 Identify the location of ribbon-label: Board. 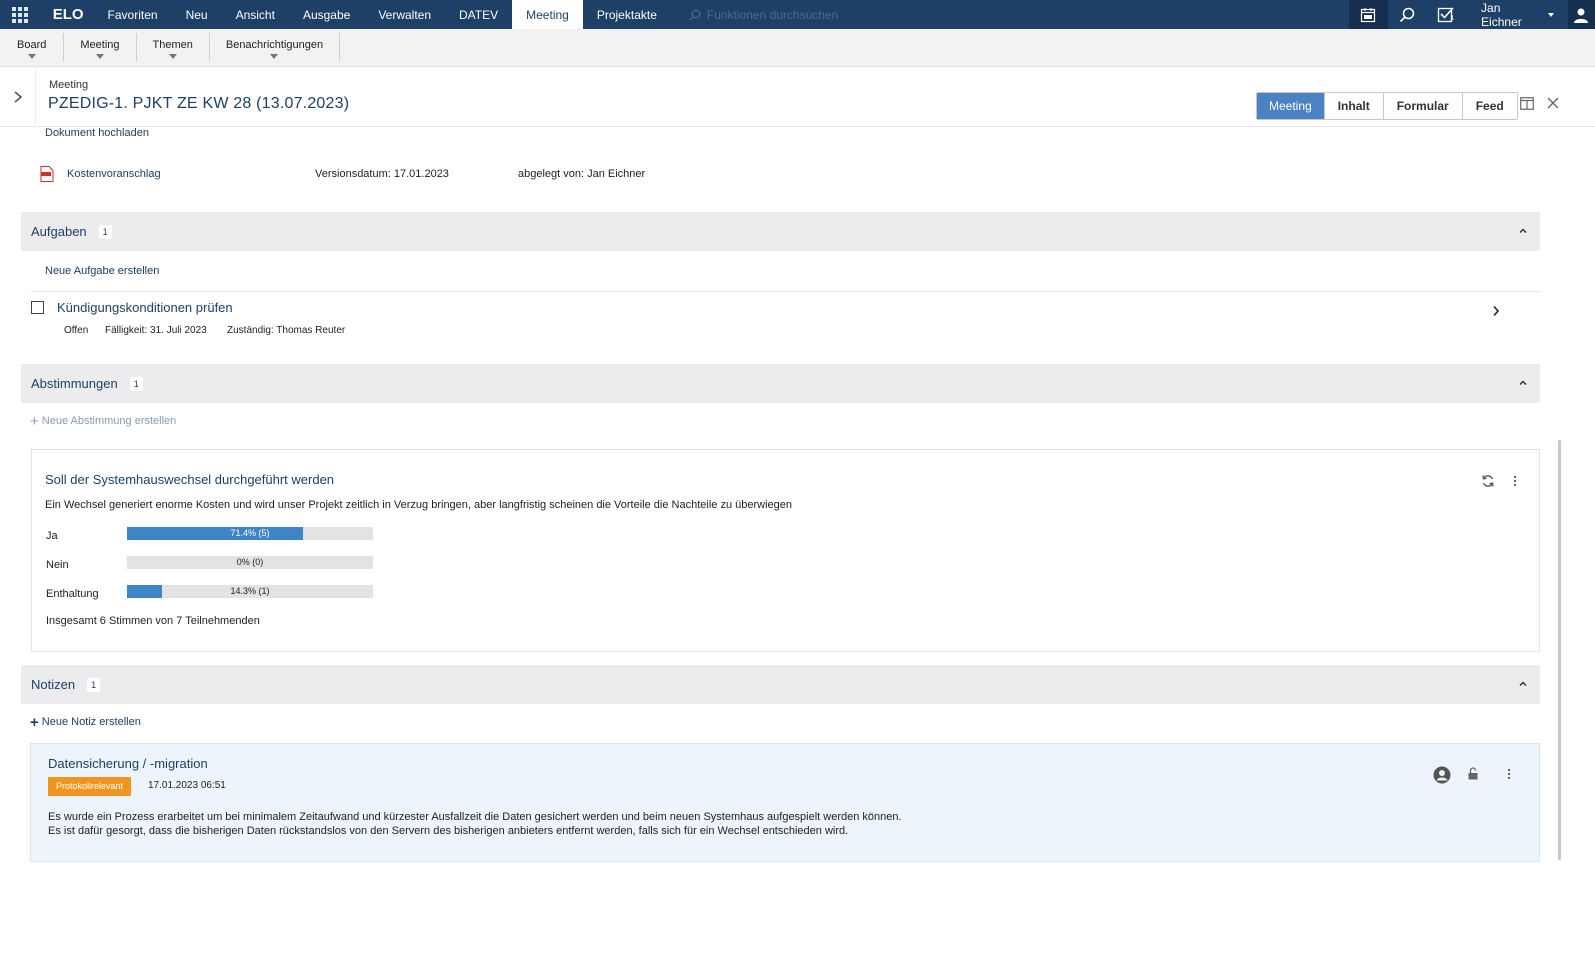
(32, 45).